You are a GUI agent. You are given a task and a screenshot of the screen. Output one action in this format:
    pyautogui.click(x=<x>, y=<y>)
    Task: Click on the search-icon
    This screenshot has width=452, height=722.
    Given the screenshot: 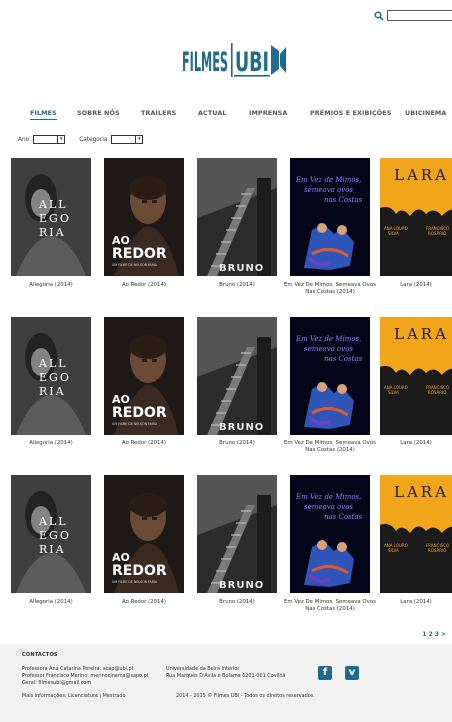 What is the action you would take?
    pyautogui.click(x=379, y=15)
    